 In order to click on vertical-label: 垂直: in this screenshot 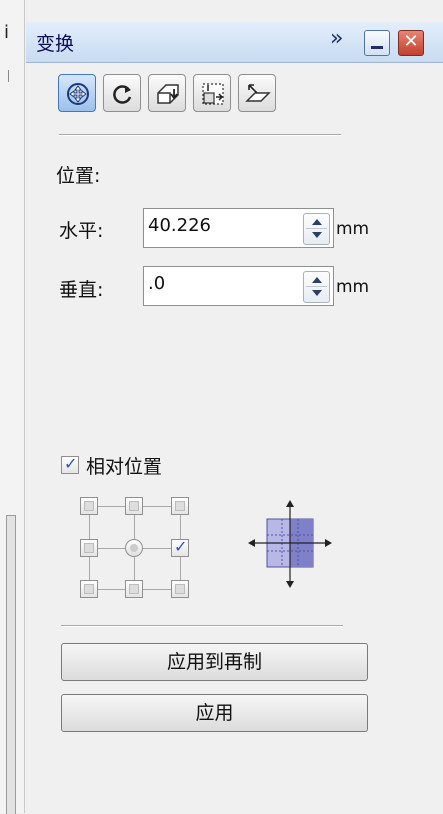, I will do `click(81, 290)`.